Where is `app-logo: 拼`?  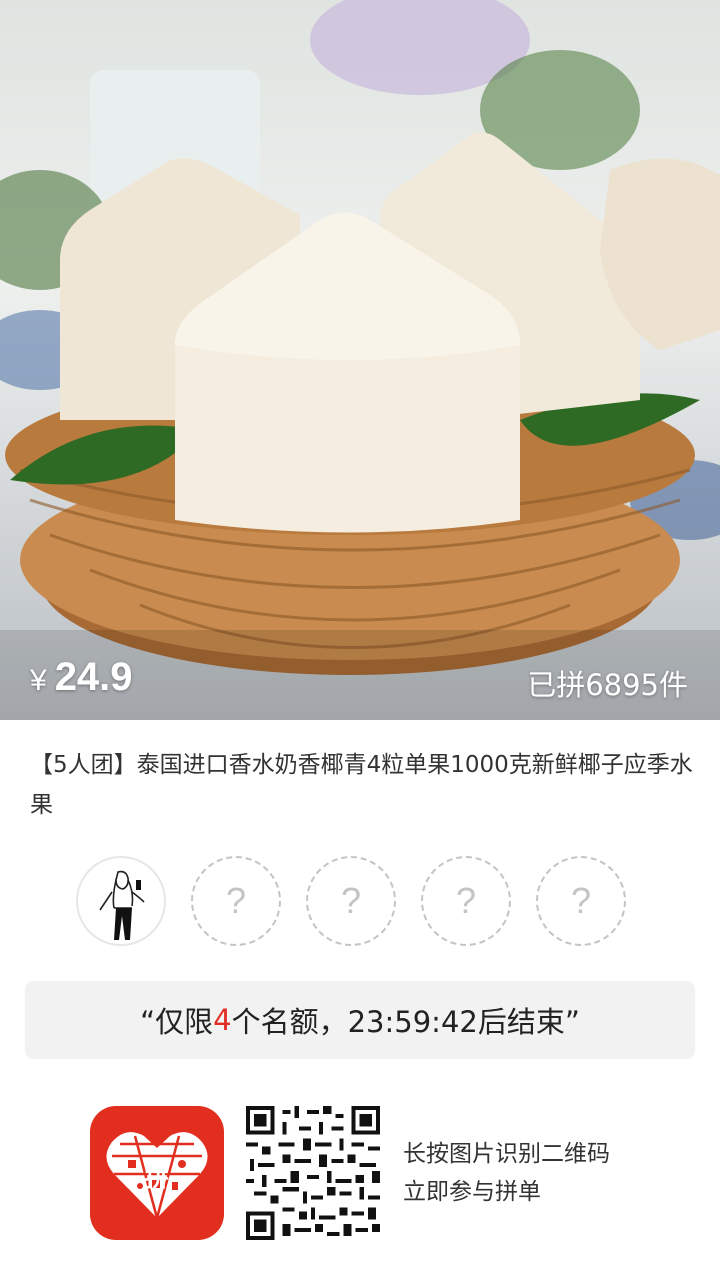 app-logo: 拼 is located at coordinates (157, 1173).